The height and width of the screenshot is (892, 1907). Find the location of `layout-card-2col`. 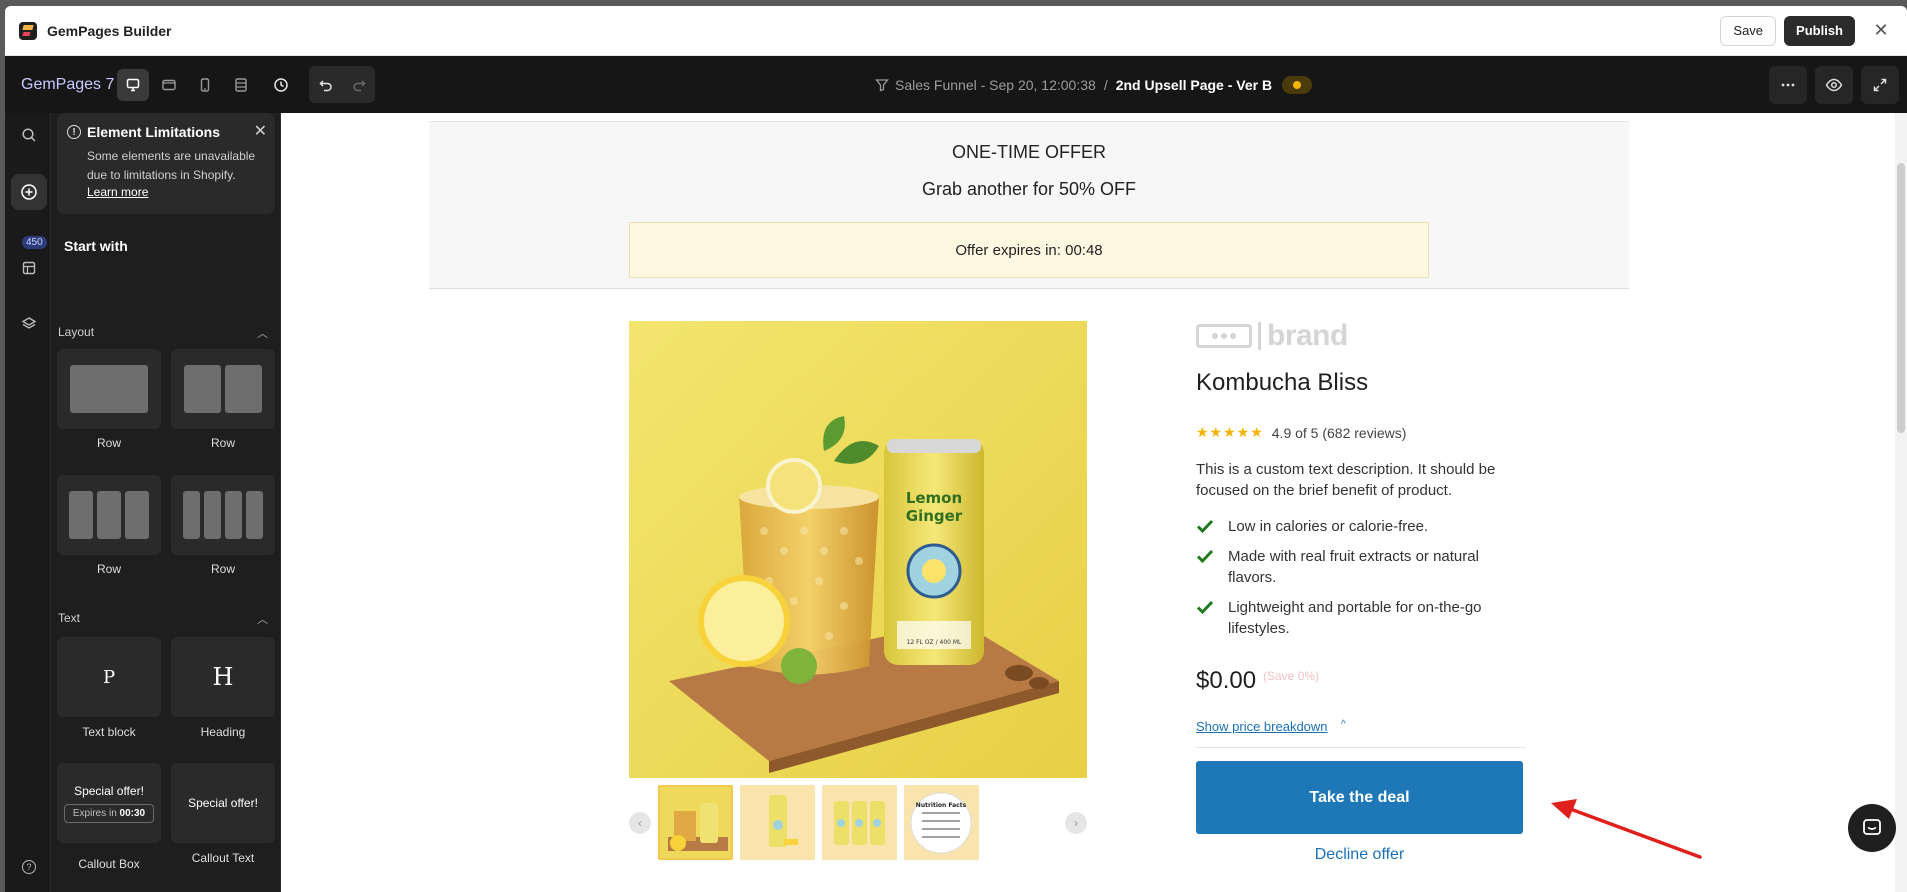

layout-card-2col is located at coordinates (223, 389).